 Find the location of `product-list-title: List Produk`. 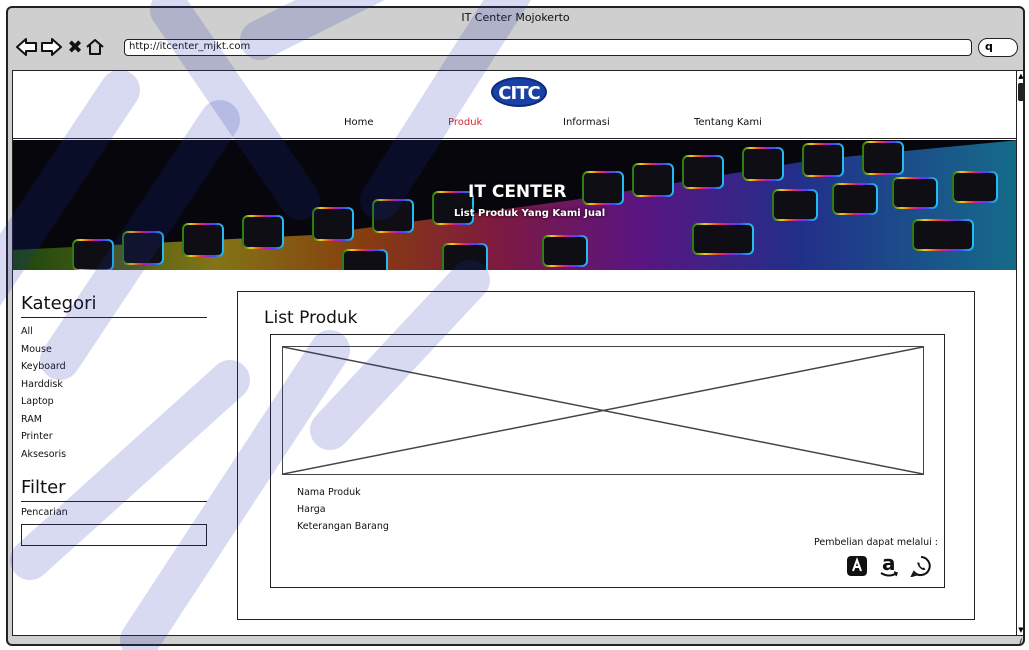

product-list-title: List Produk is located at coordinates (311, 318).